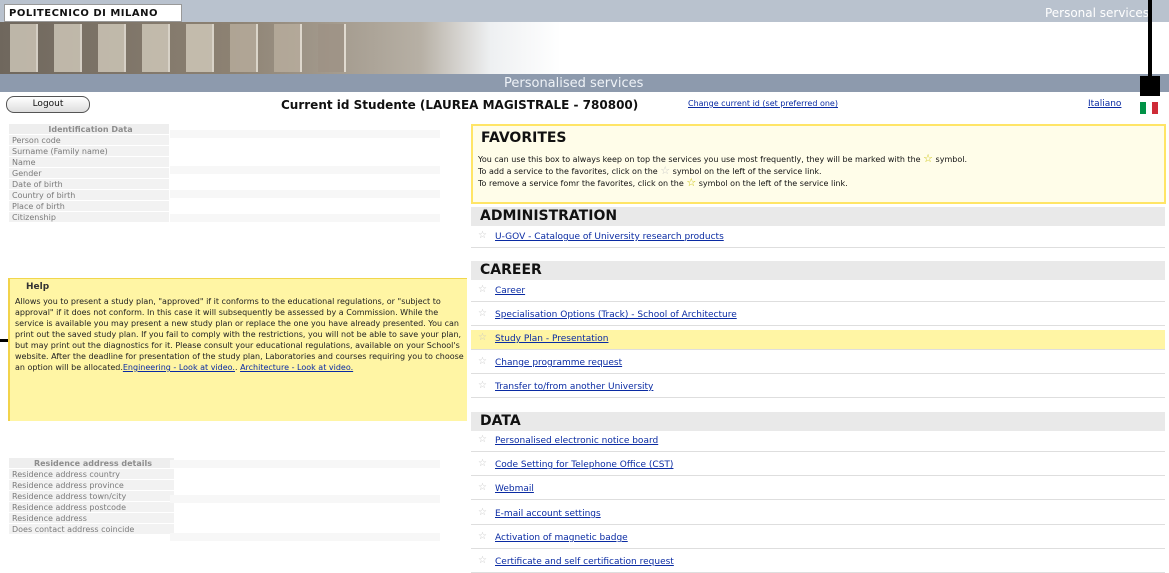 Image resolution: width=1169 pixels, height=573 pixels. I want to click on residence-row: Residence address, so click(91, 518).